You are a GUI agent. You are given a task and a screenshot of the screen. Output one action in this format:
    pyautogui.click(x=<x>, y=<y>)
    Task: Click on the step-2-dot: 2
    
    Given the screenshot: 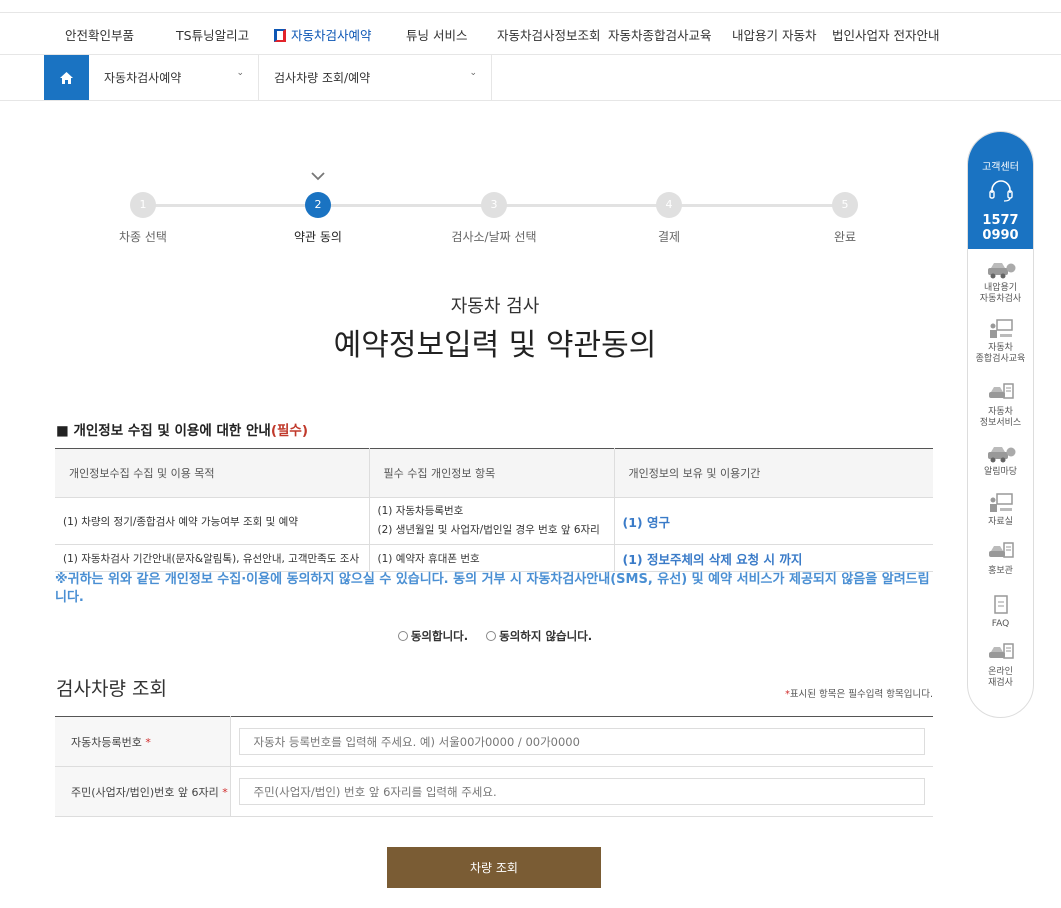 What is the action you would take?
    pyautogui.click(x=318, y=205)
    